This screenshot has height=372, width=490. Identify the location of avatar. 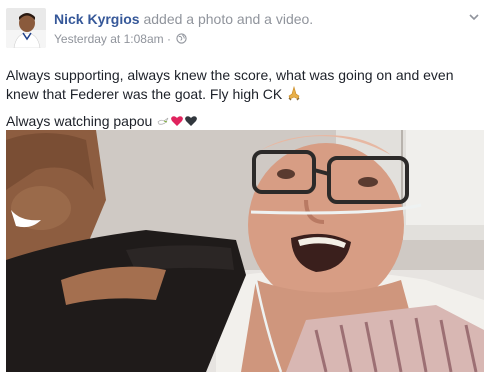
(26, 28).